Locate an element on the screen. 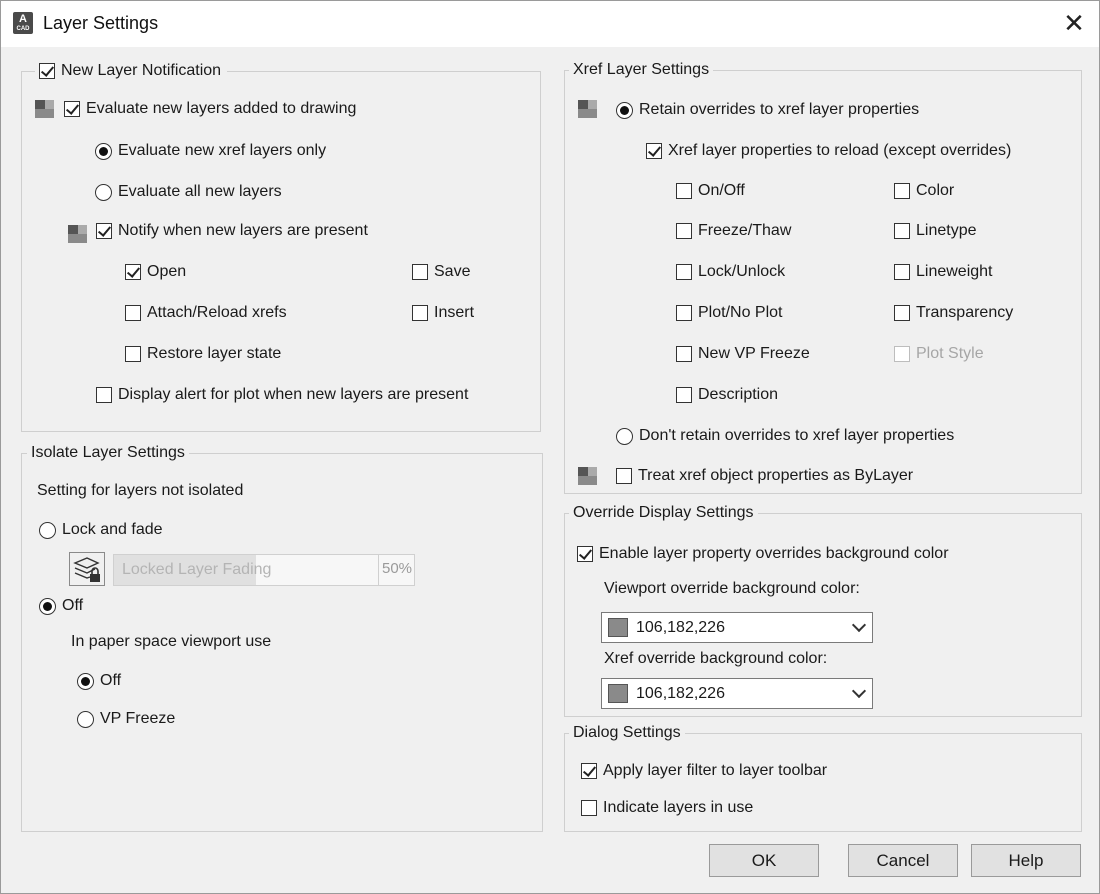  isolate-off-label: Off is located at coordinates (73, 605).